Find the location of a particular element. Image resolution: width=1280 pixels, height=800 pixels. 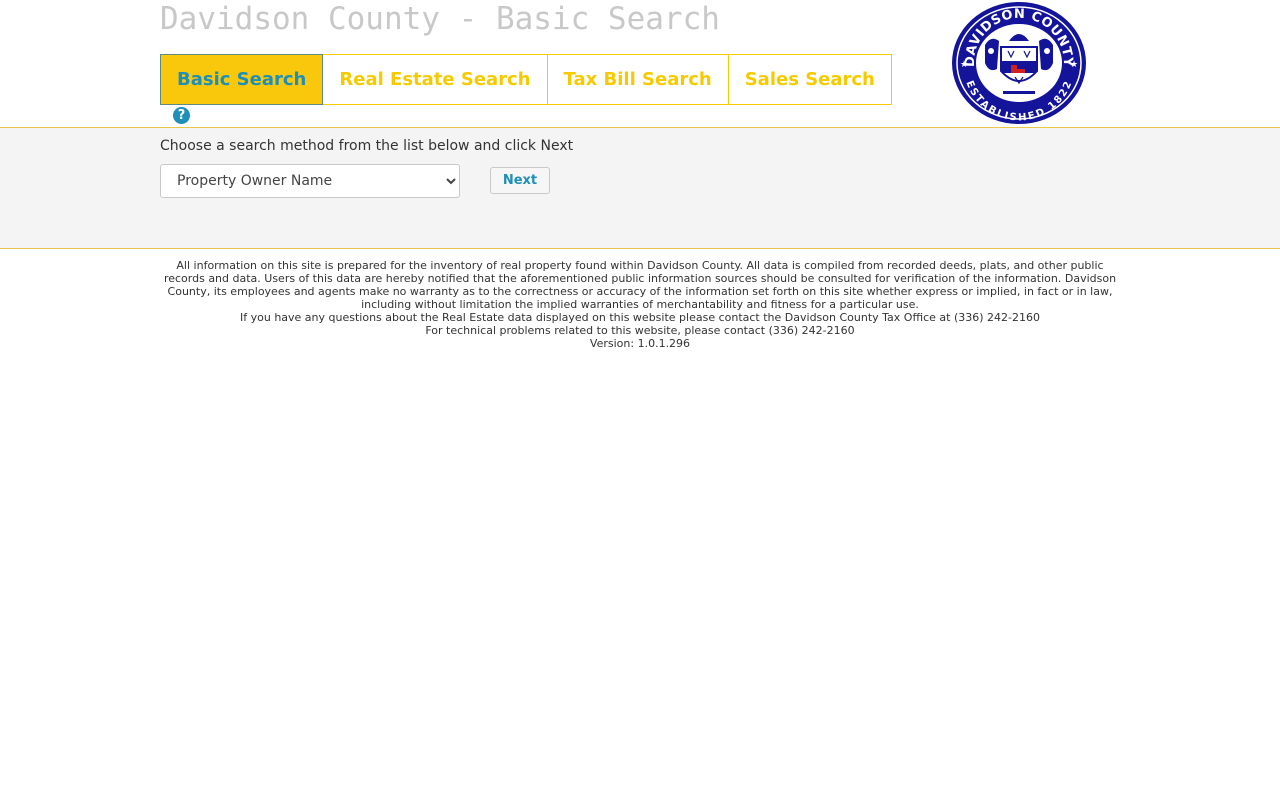

help-icon: ? is located at coordinates (181, 115).